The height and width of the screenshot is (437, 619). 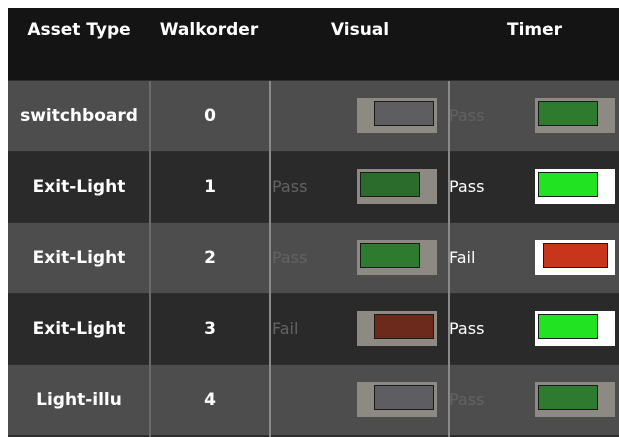 What do you see at coordinates (210, 400) in the screenshot?
I see `walkorder-cell: 4` at bounding box center [210, 400].